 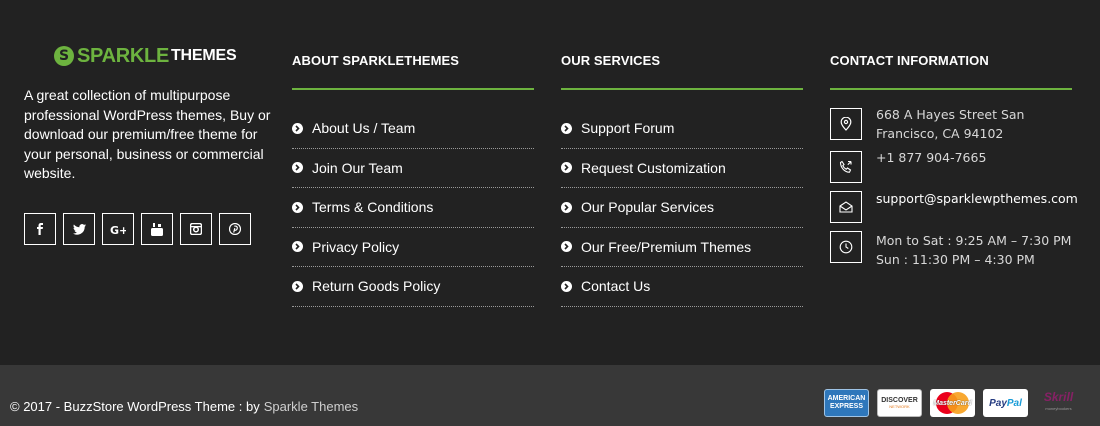 I want to click on services-column-title: OUR SERVICES, so click(x=611, y=60).